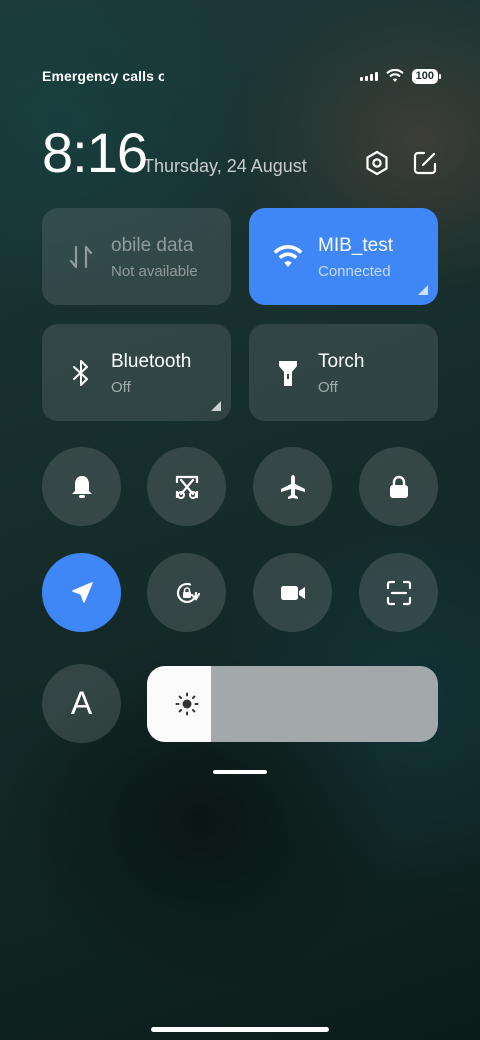 The width and height of the screenshot is (480, 1040). I want to click on tile-title: MIB_test, so click(355, 245).